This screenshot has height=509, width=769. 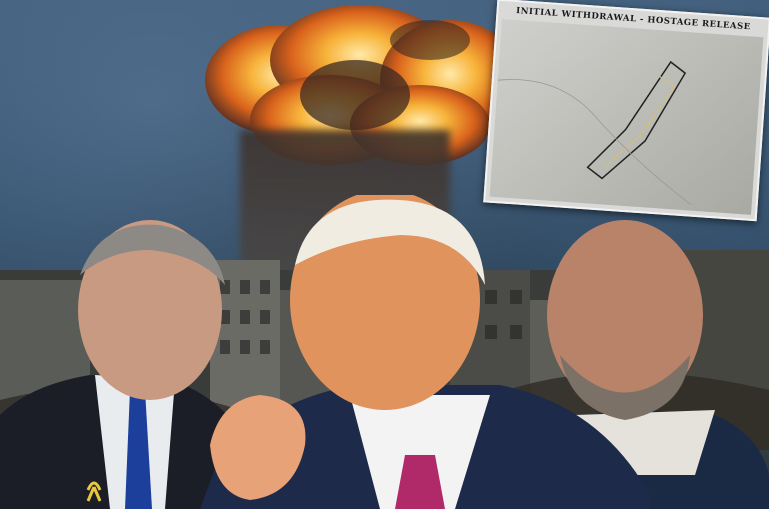 I want to click on gaza-outline-map, so click(x=594, y=133).